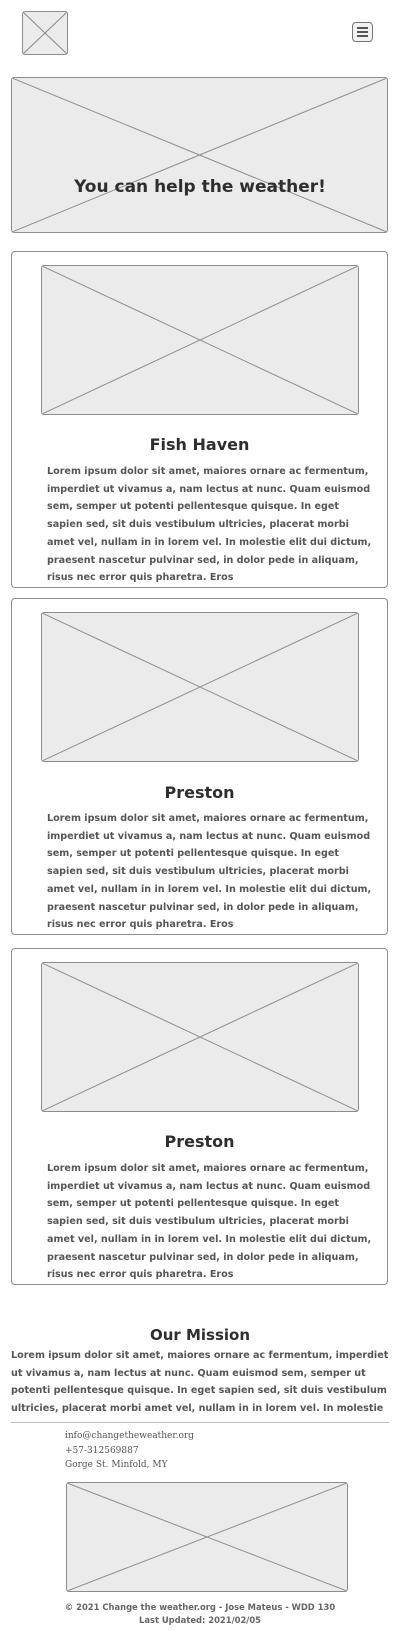 The image size is (400, 1631). I want to click on footer-image-placeholder, so click(207, 1537).